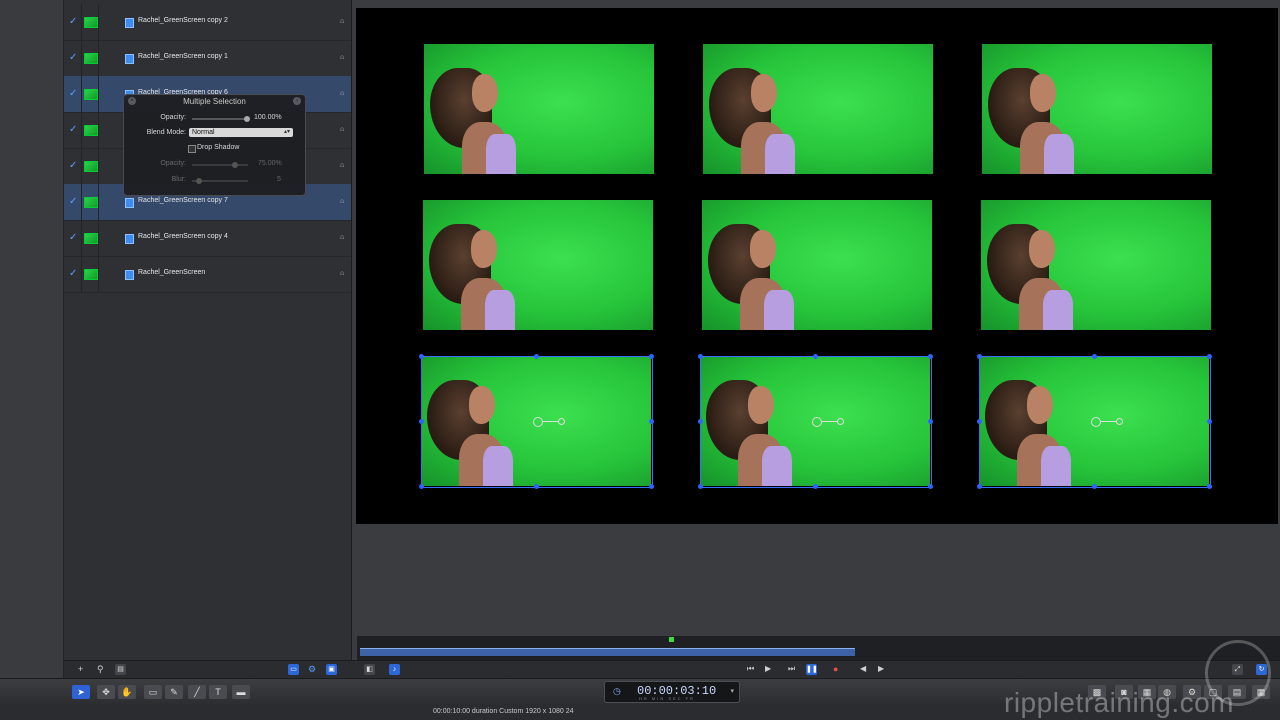 The image size is (1280, 720). What do you see at coordinates (247, 119) in the screenshot?
I see `opacity-slider-knob` at bounding box center [247, 119].